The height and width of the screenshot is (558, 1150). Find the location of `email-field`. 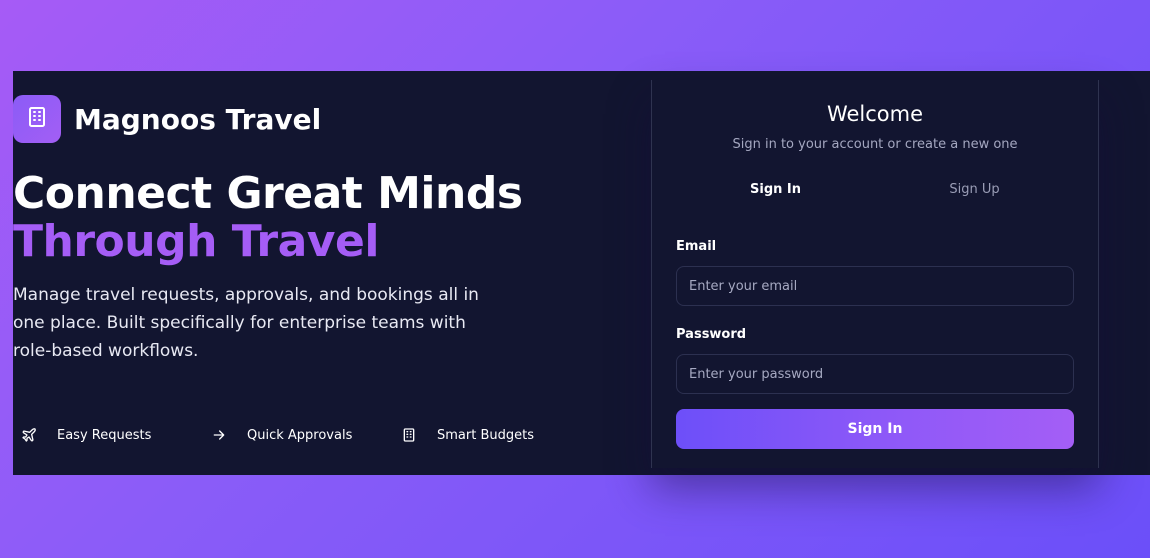

email-field is located at coordinates (875, 286).